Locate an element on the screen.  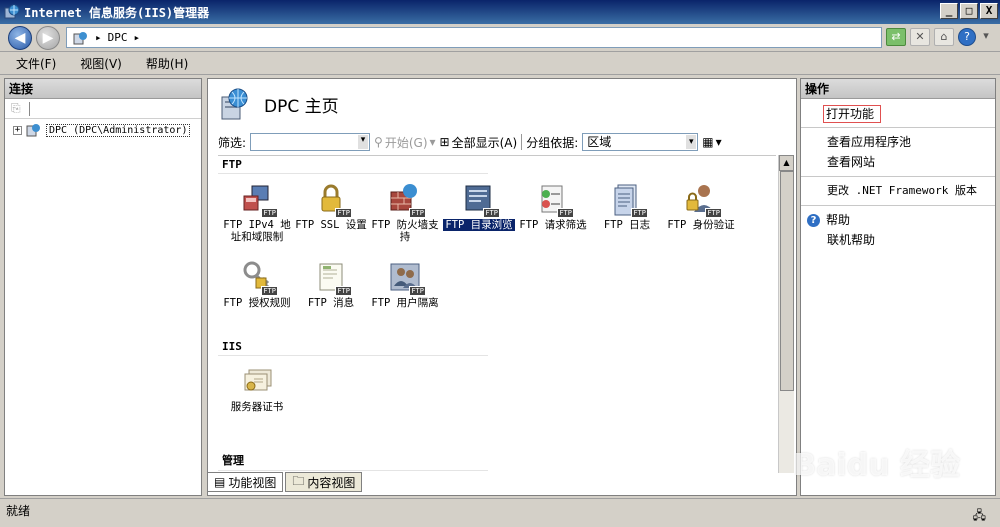
ftp-firewall-icon: FTP is located at coordinates (407, 200).